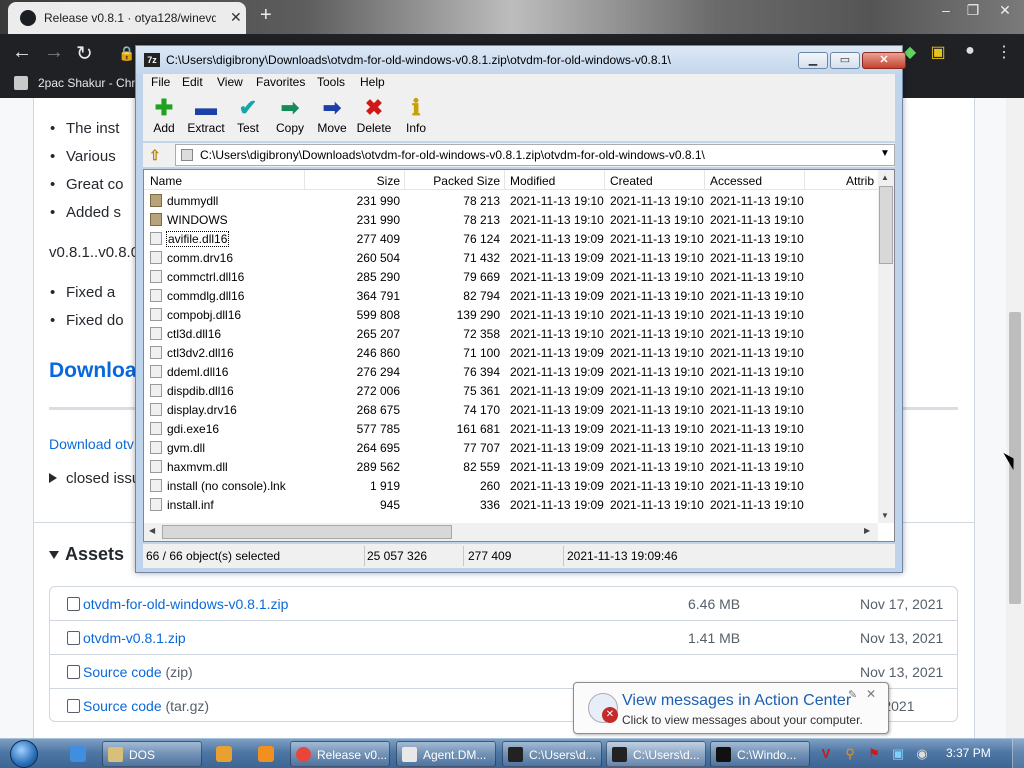  What do you see at coordinates (874, 754) in the screenshot?
I see `action-center-tray-icon: ⚑` at bounding box center [874, 754].